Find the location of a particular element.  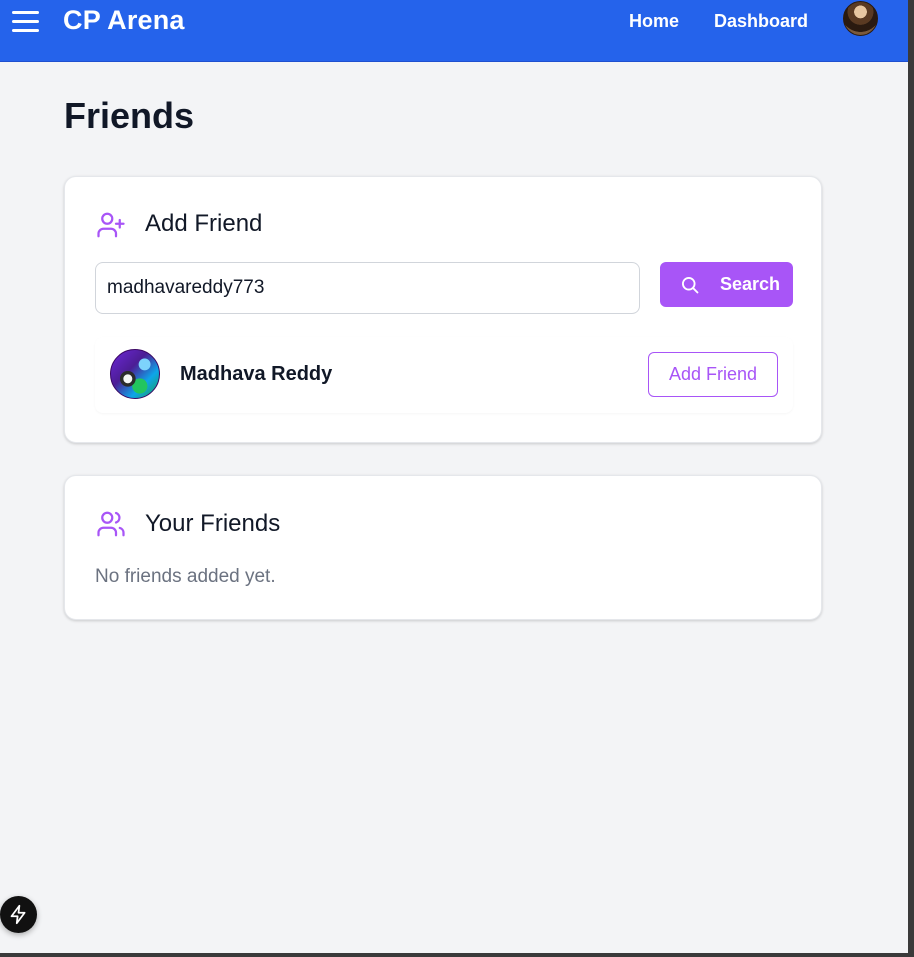

user-plus-icon is located at coordinates (111, 225).